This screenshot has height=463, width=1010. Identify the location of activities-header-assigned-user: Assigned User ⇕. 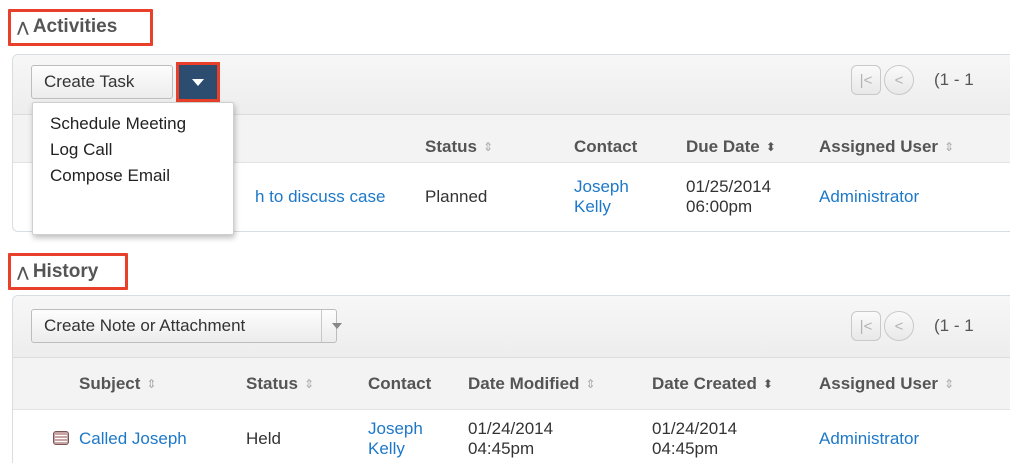
(886, 147).